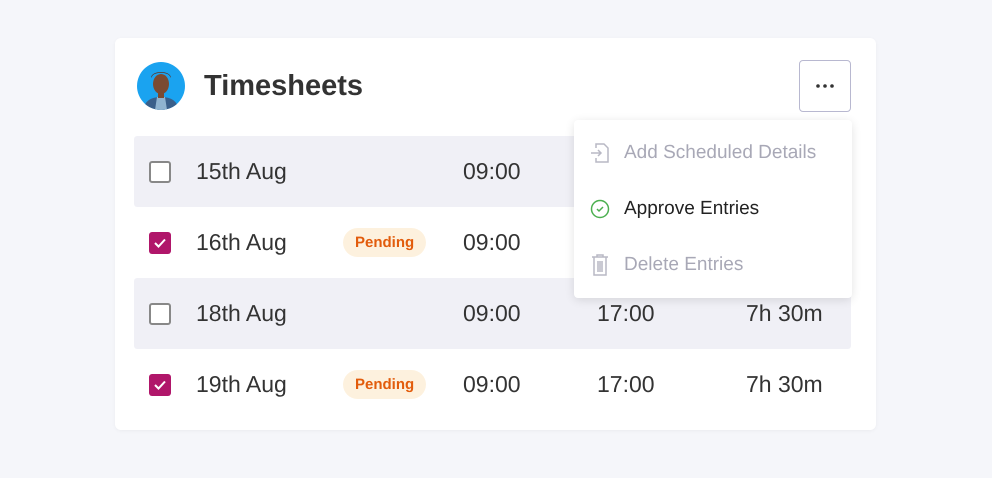 This screenshot has width=992, height=478. I want to click on file-arrow-icon, so click(600, 153).